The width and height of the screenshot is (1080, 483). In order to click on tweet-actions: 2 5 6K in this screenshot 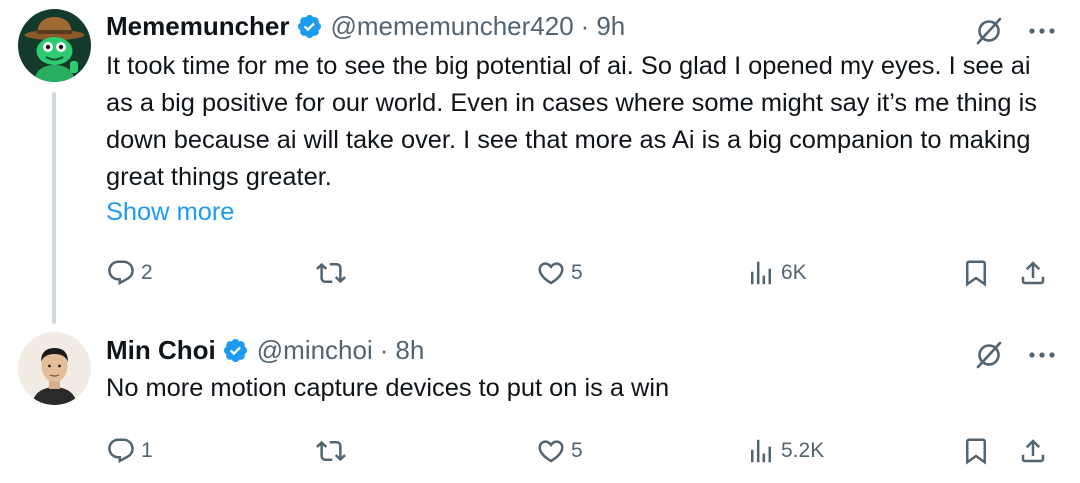, I will do `click(581, 273)`.